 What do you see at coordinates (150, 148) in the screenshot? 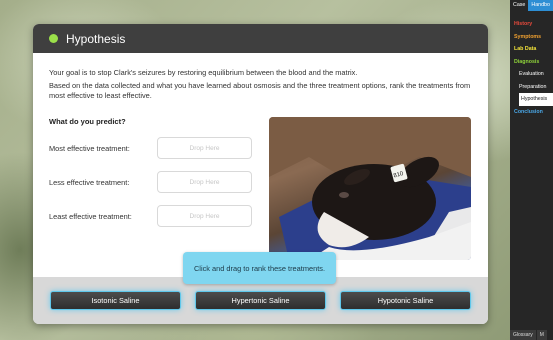
I see `rank-row-most: Most effective treatment: Drop Here` at bounding box center [150, 148].